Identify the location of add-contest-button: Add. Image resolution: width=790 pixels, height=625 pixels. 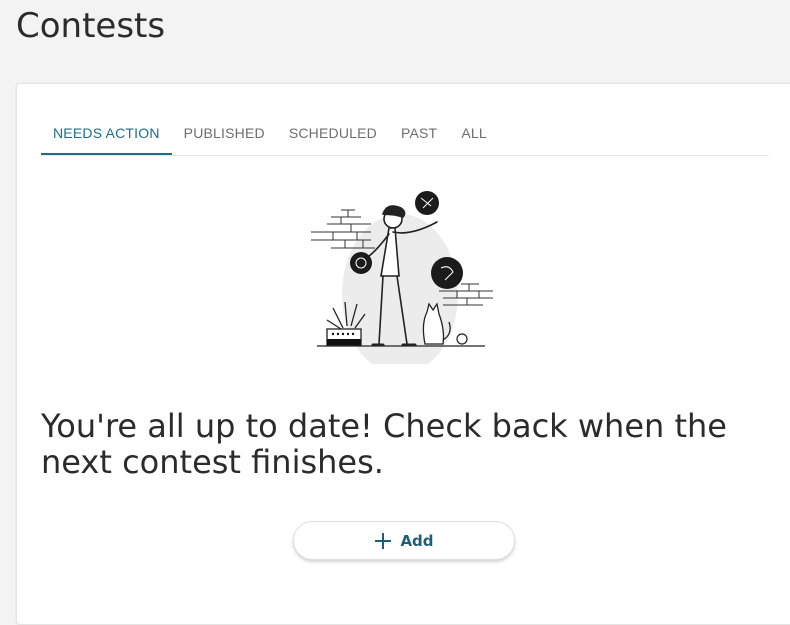
(404, 540).